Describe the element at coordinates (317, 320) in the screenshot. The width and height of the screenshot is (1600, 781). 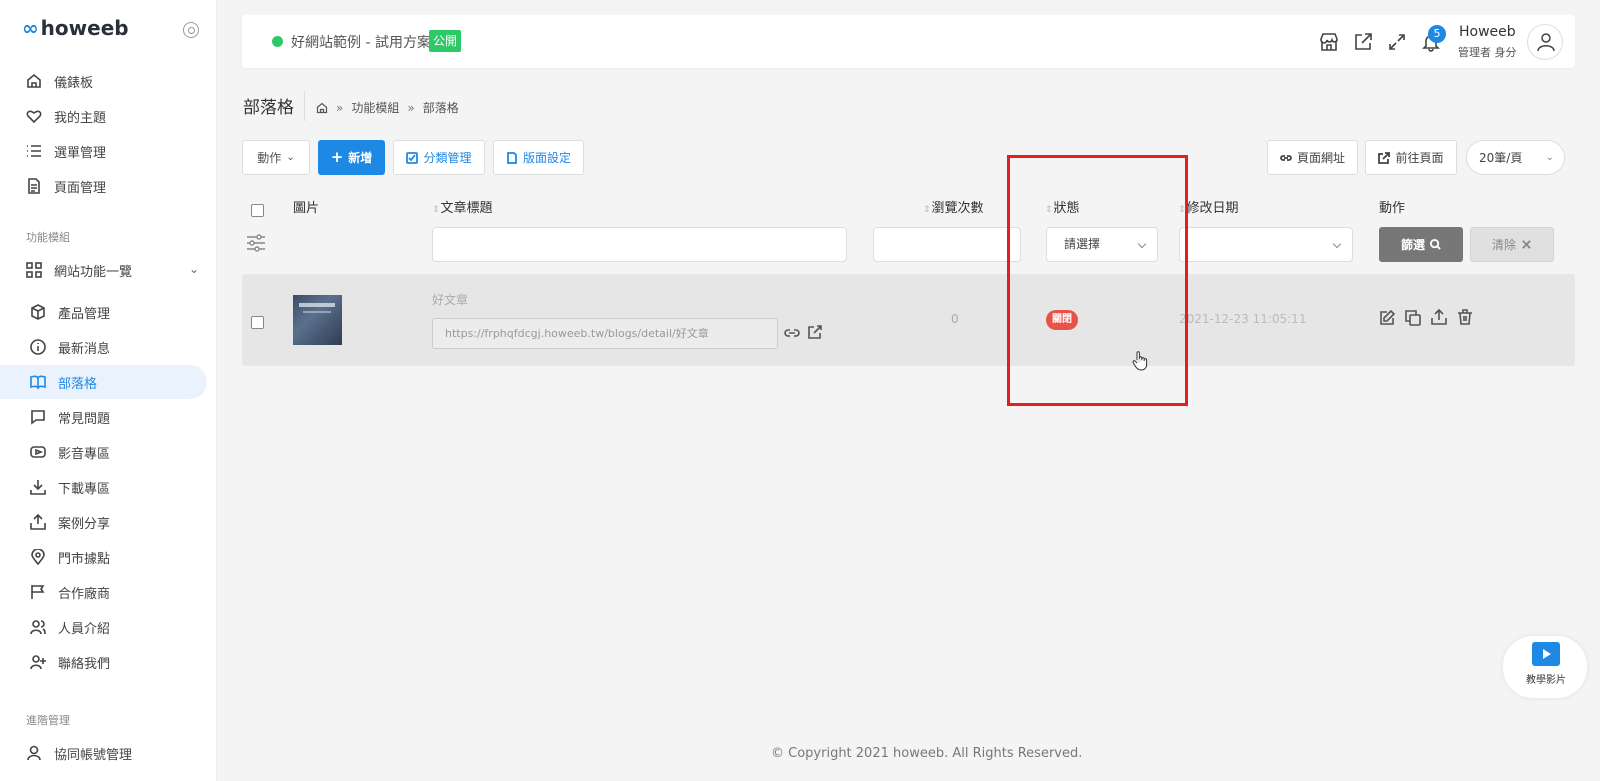
I see `post-thumbnail` at that location.